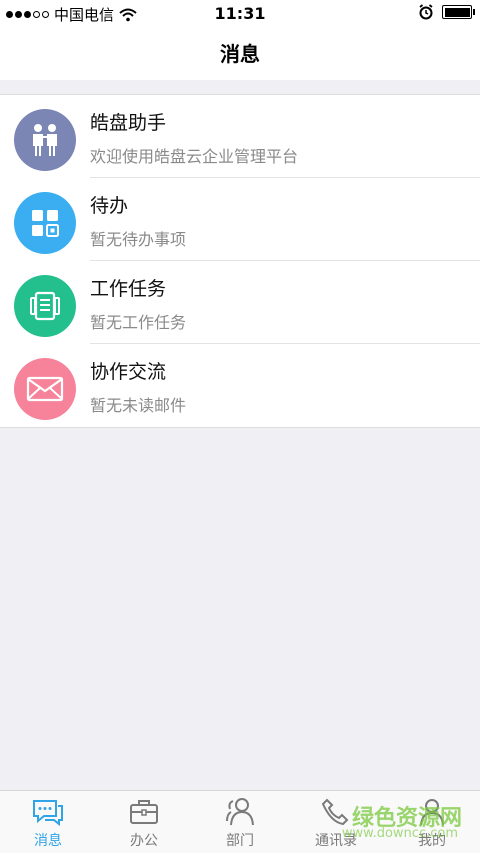  I want to click on tab-department: 部门, so click(240, 822).